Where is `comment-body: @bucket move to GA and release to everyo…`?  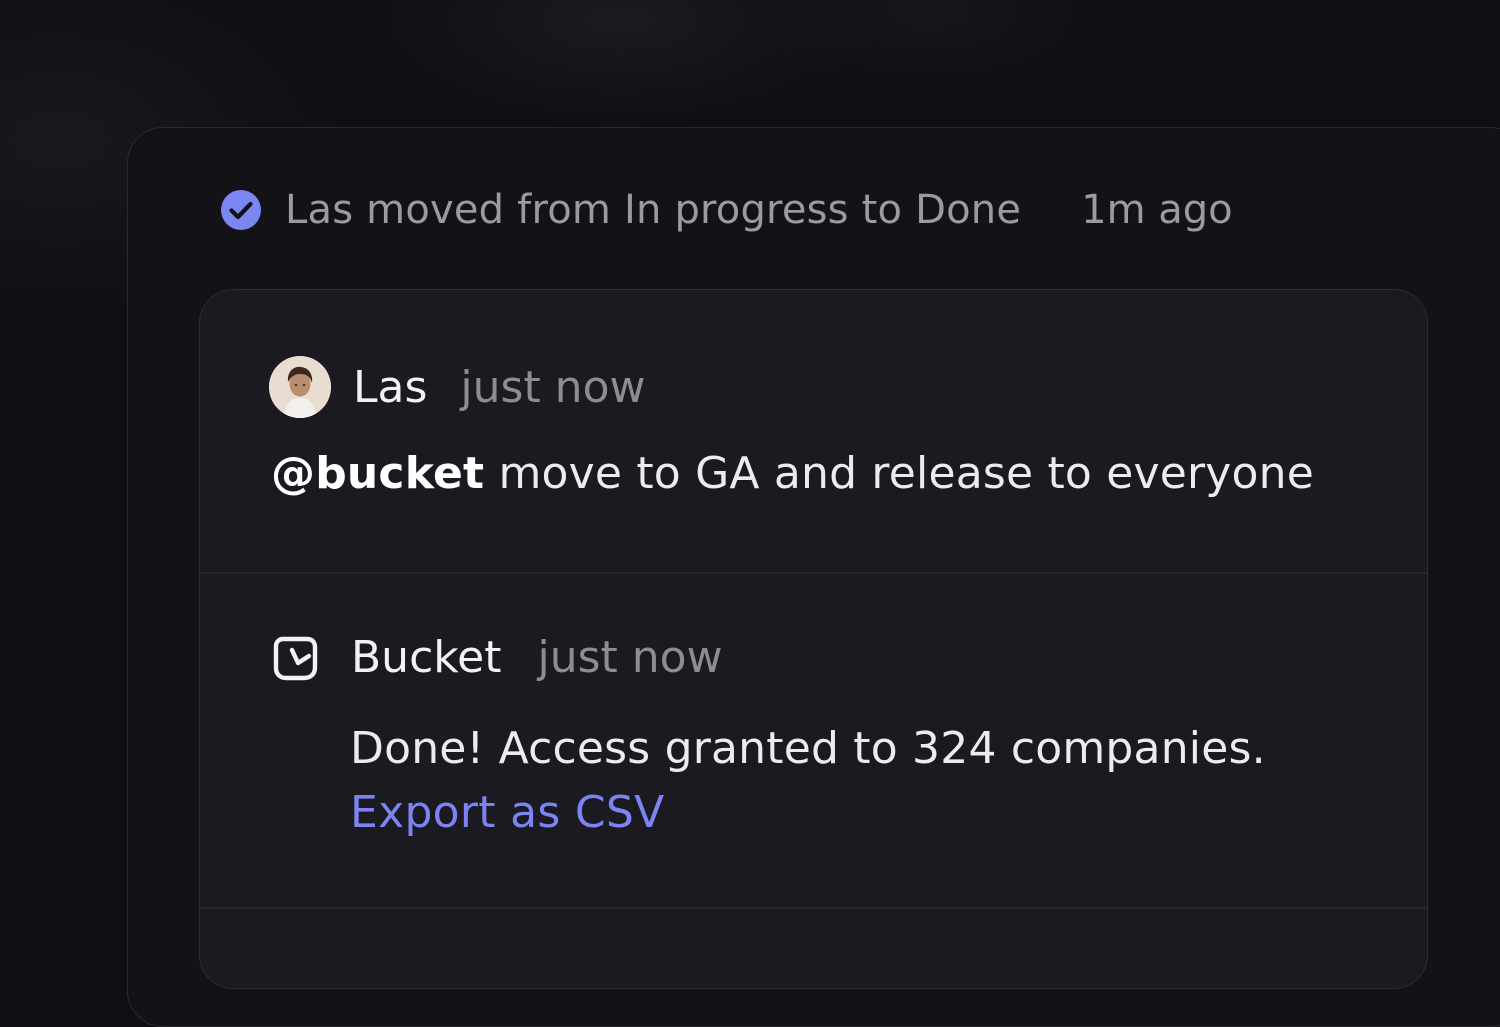
comment-body: @bucket move to GA and release to everyo… is located at coordinates (792, 473).